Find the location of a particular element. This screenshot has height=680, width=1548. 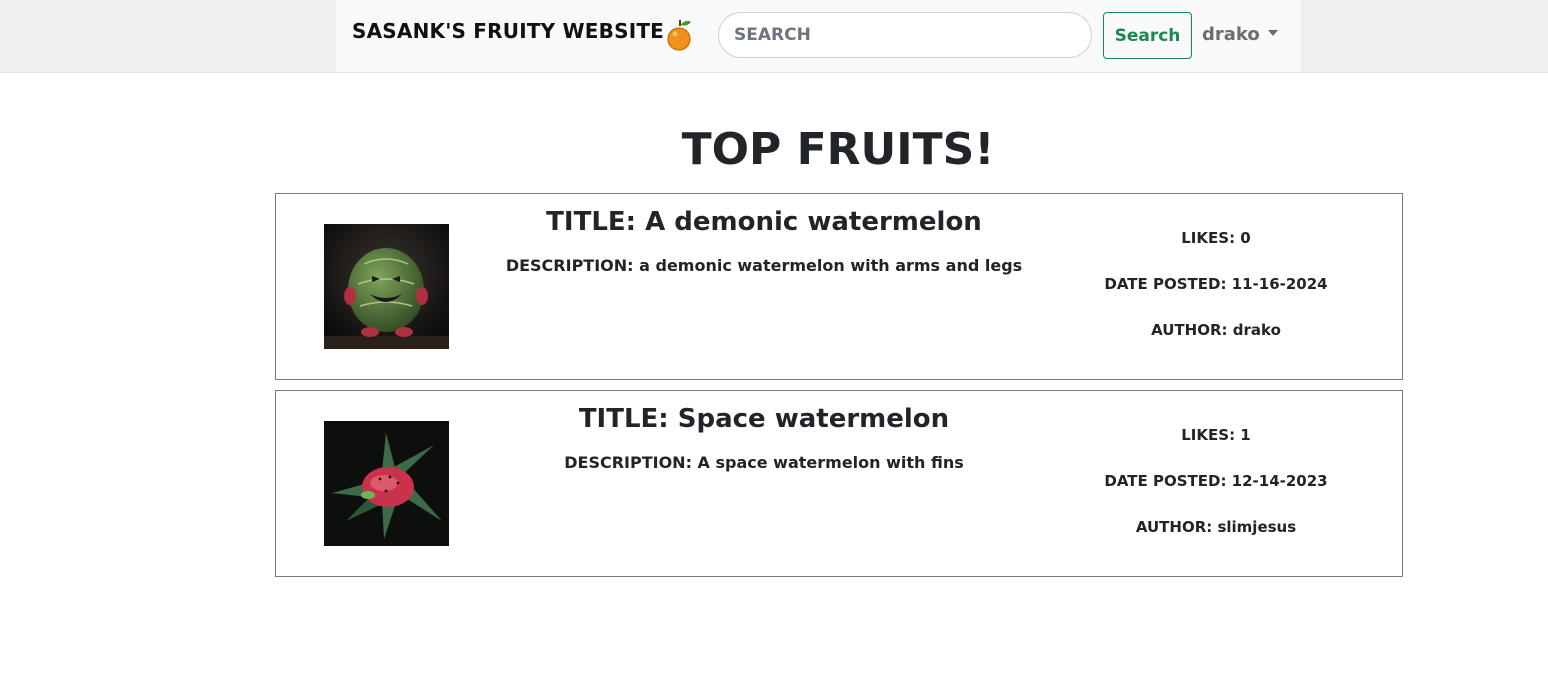

search-input is located at coordinates (905, 35).